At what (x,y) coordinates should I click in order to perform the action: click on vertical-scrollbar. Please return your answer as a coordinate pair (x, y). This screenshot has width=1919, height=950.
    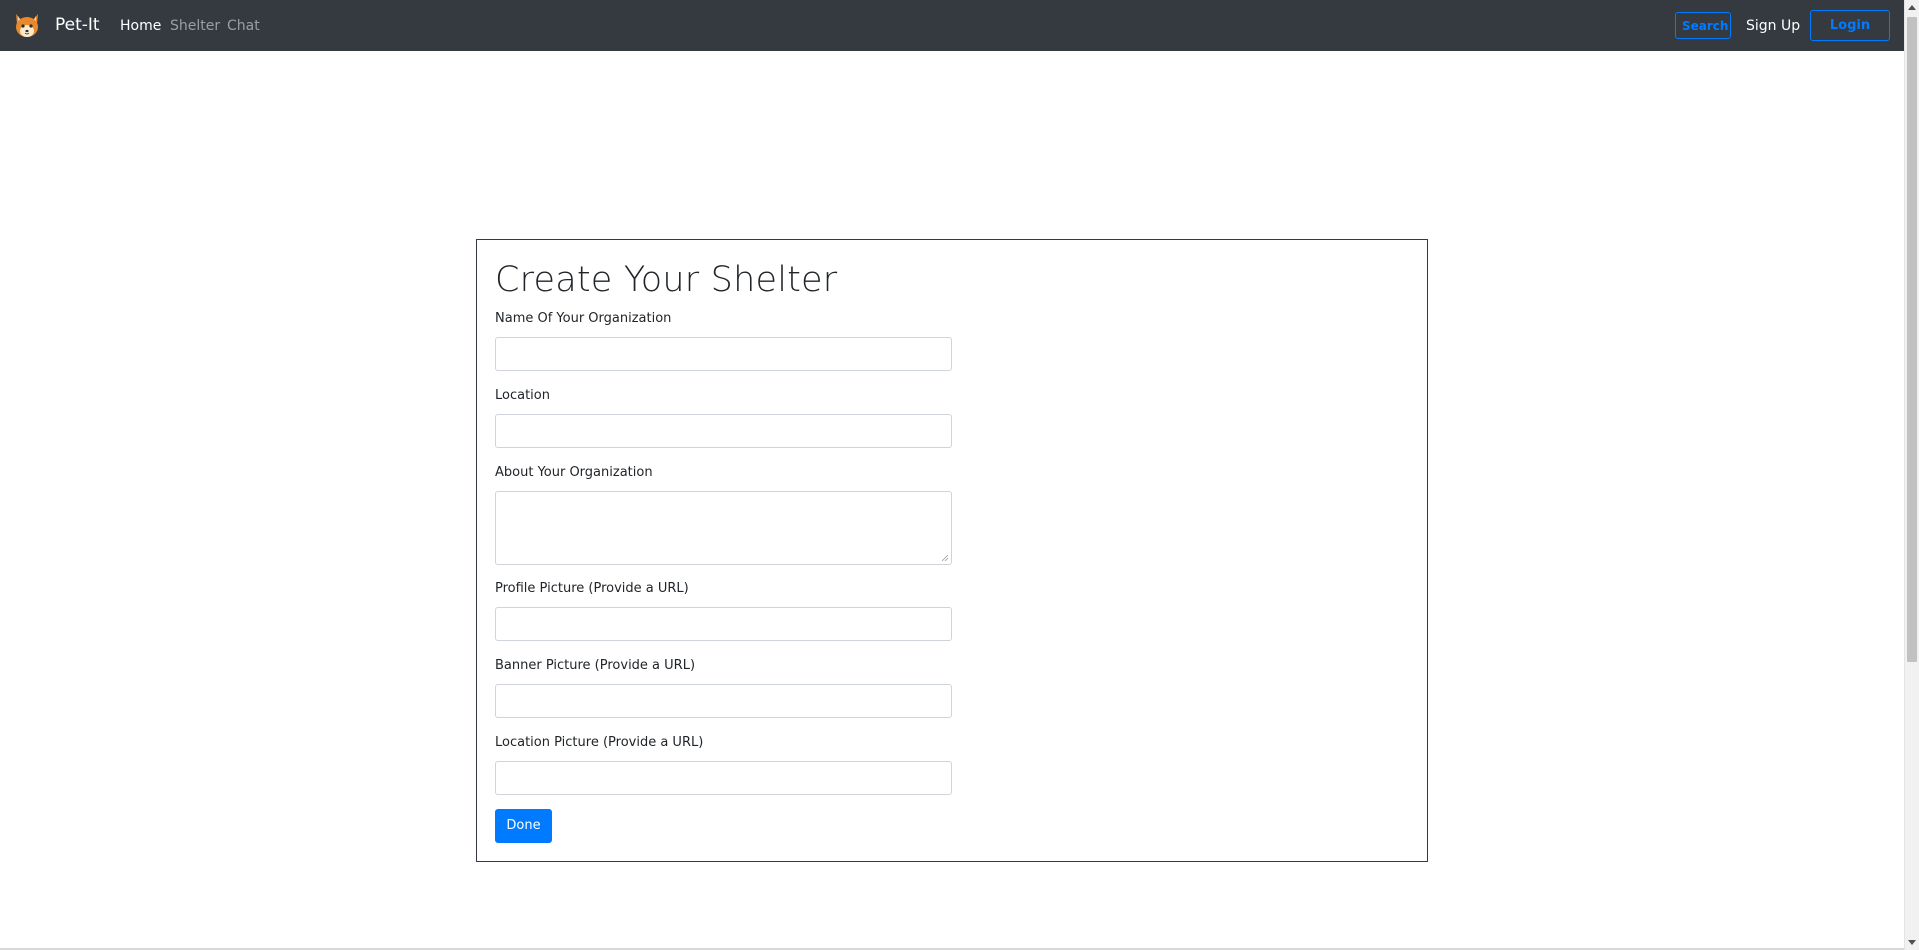
    Looking at the image, I should click on (1911, 475).